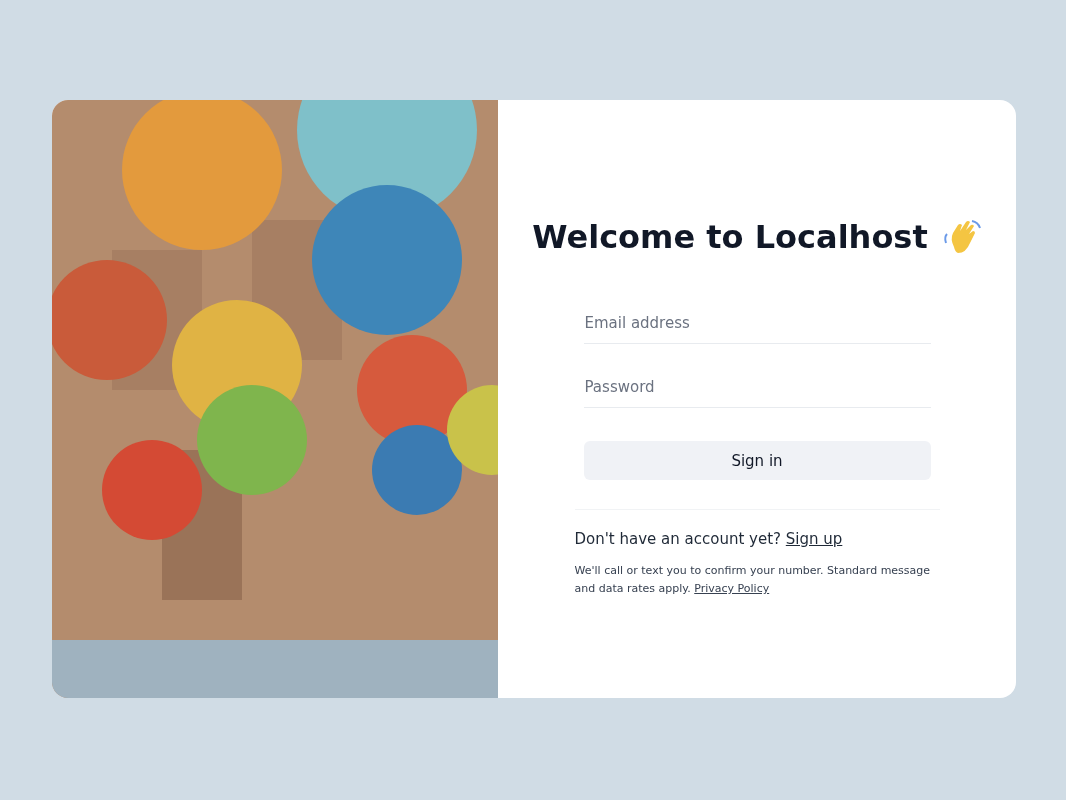 The width and height of the screenshot is (1066, 800). What do you see at coordinates (730, 237) in the screenshot?
I see `page-title: Welcome to Localhost` at bounding box center [730, 237].